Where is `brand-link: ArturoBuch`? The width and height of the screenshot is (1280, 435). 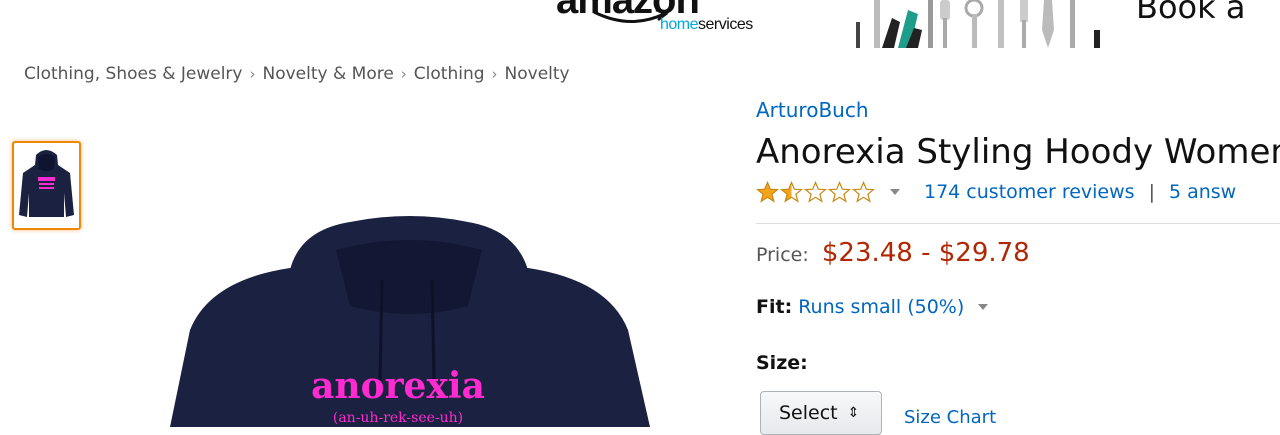 brand-link: ArturoBuch is located at coordinates (812, 110).